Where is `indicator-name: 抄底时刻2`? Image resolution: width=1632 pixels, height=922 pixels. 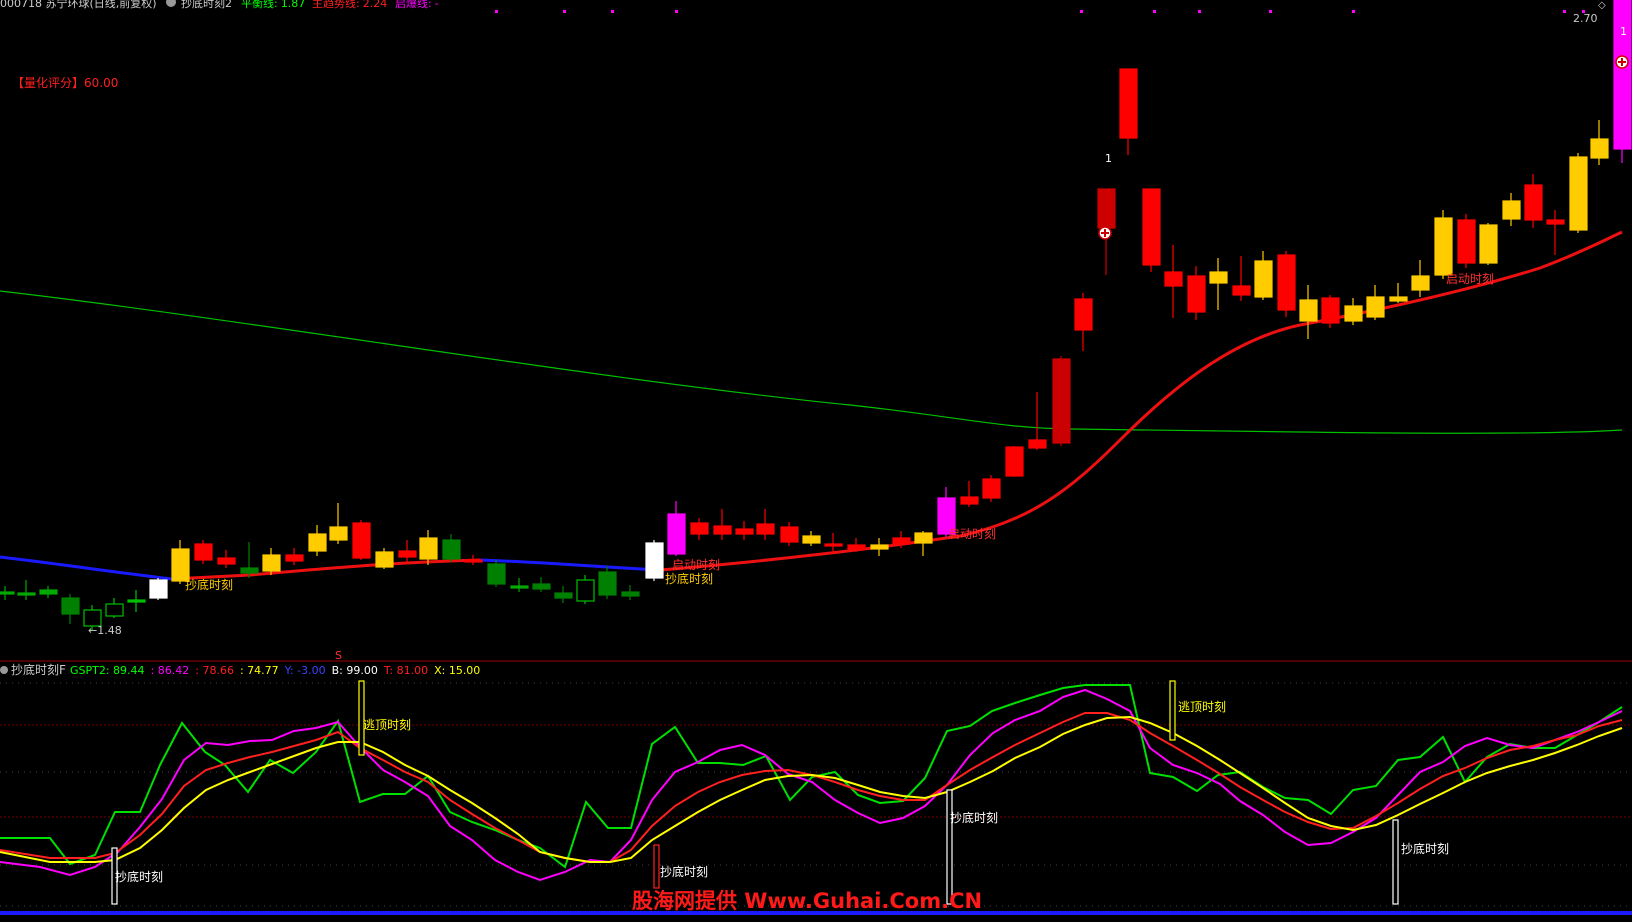
indicator-name: 抄底时刻2 is located at coordinates (206, 5).